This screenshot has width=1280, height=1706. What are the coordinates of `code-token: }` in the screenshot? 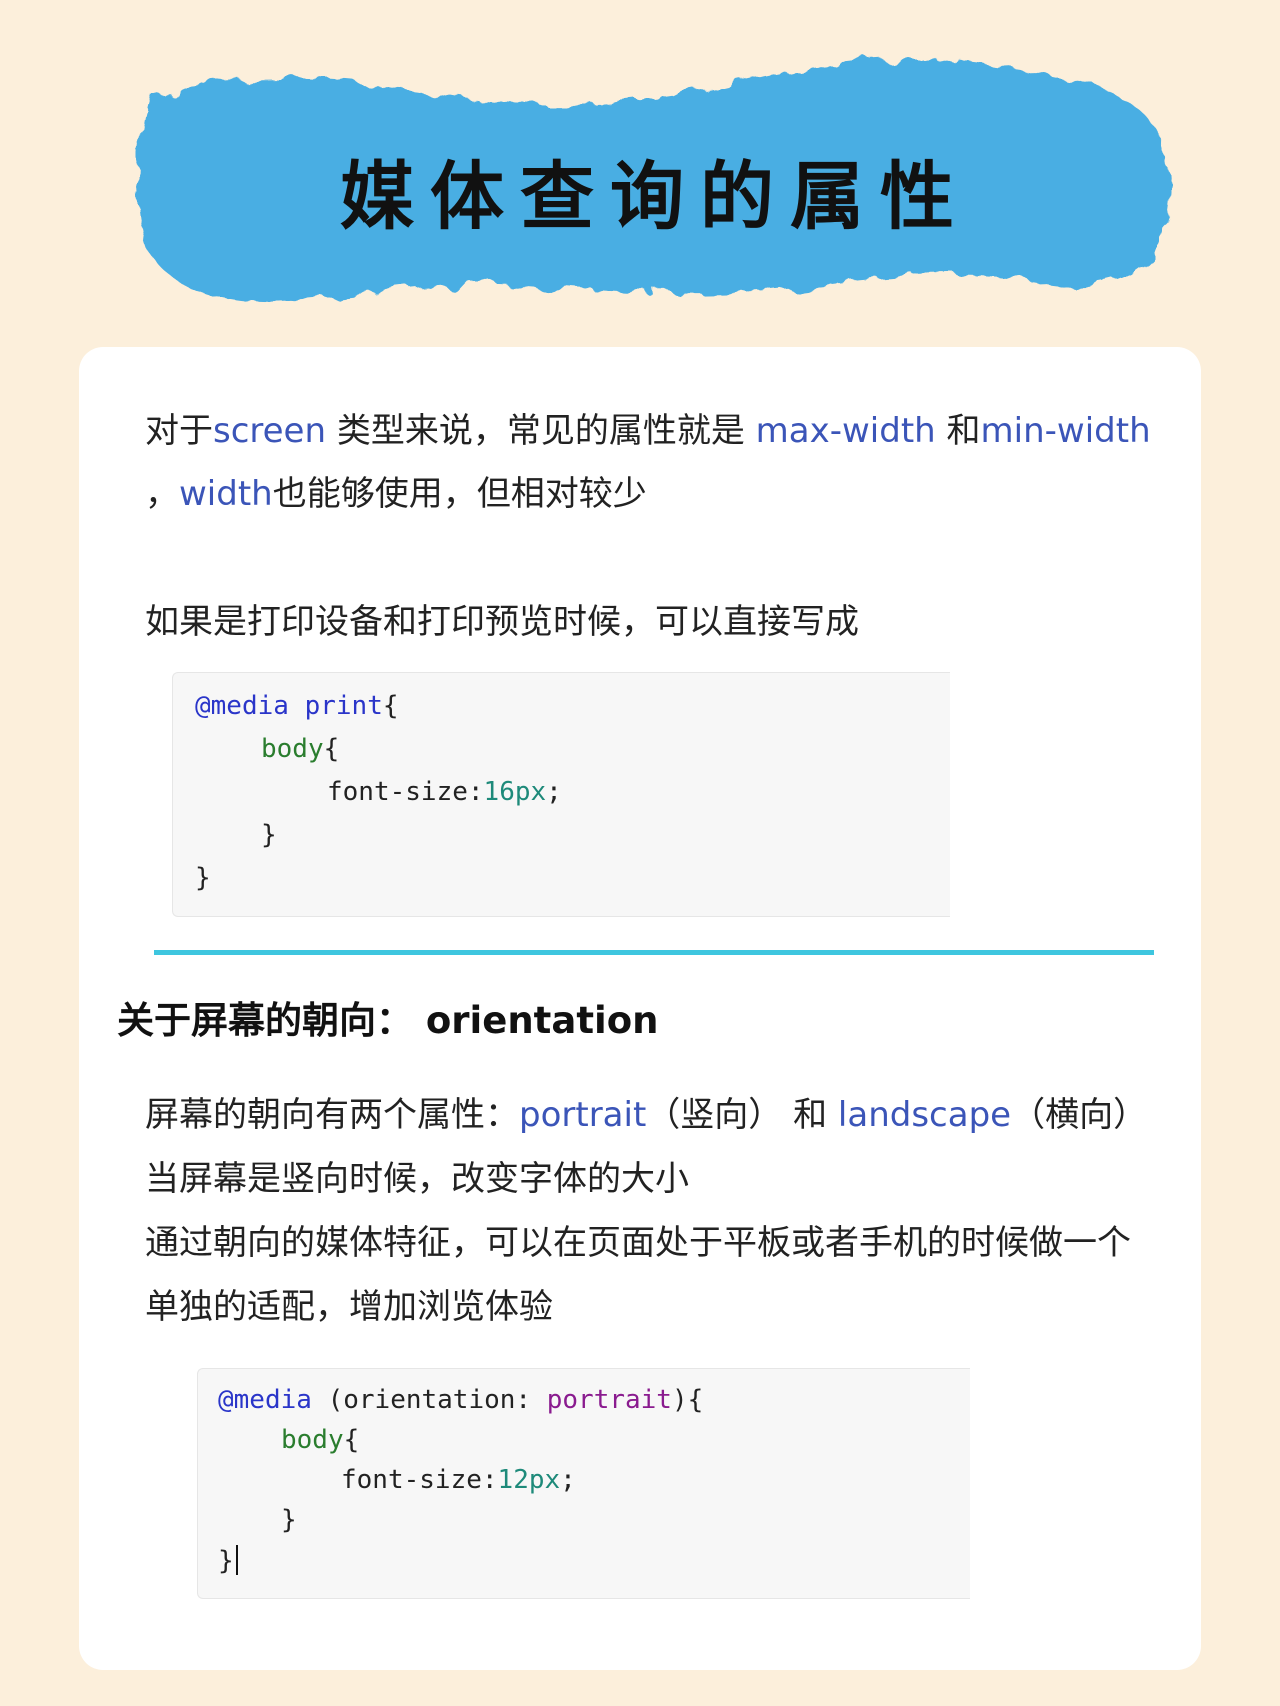 It's located at (226, 1561).